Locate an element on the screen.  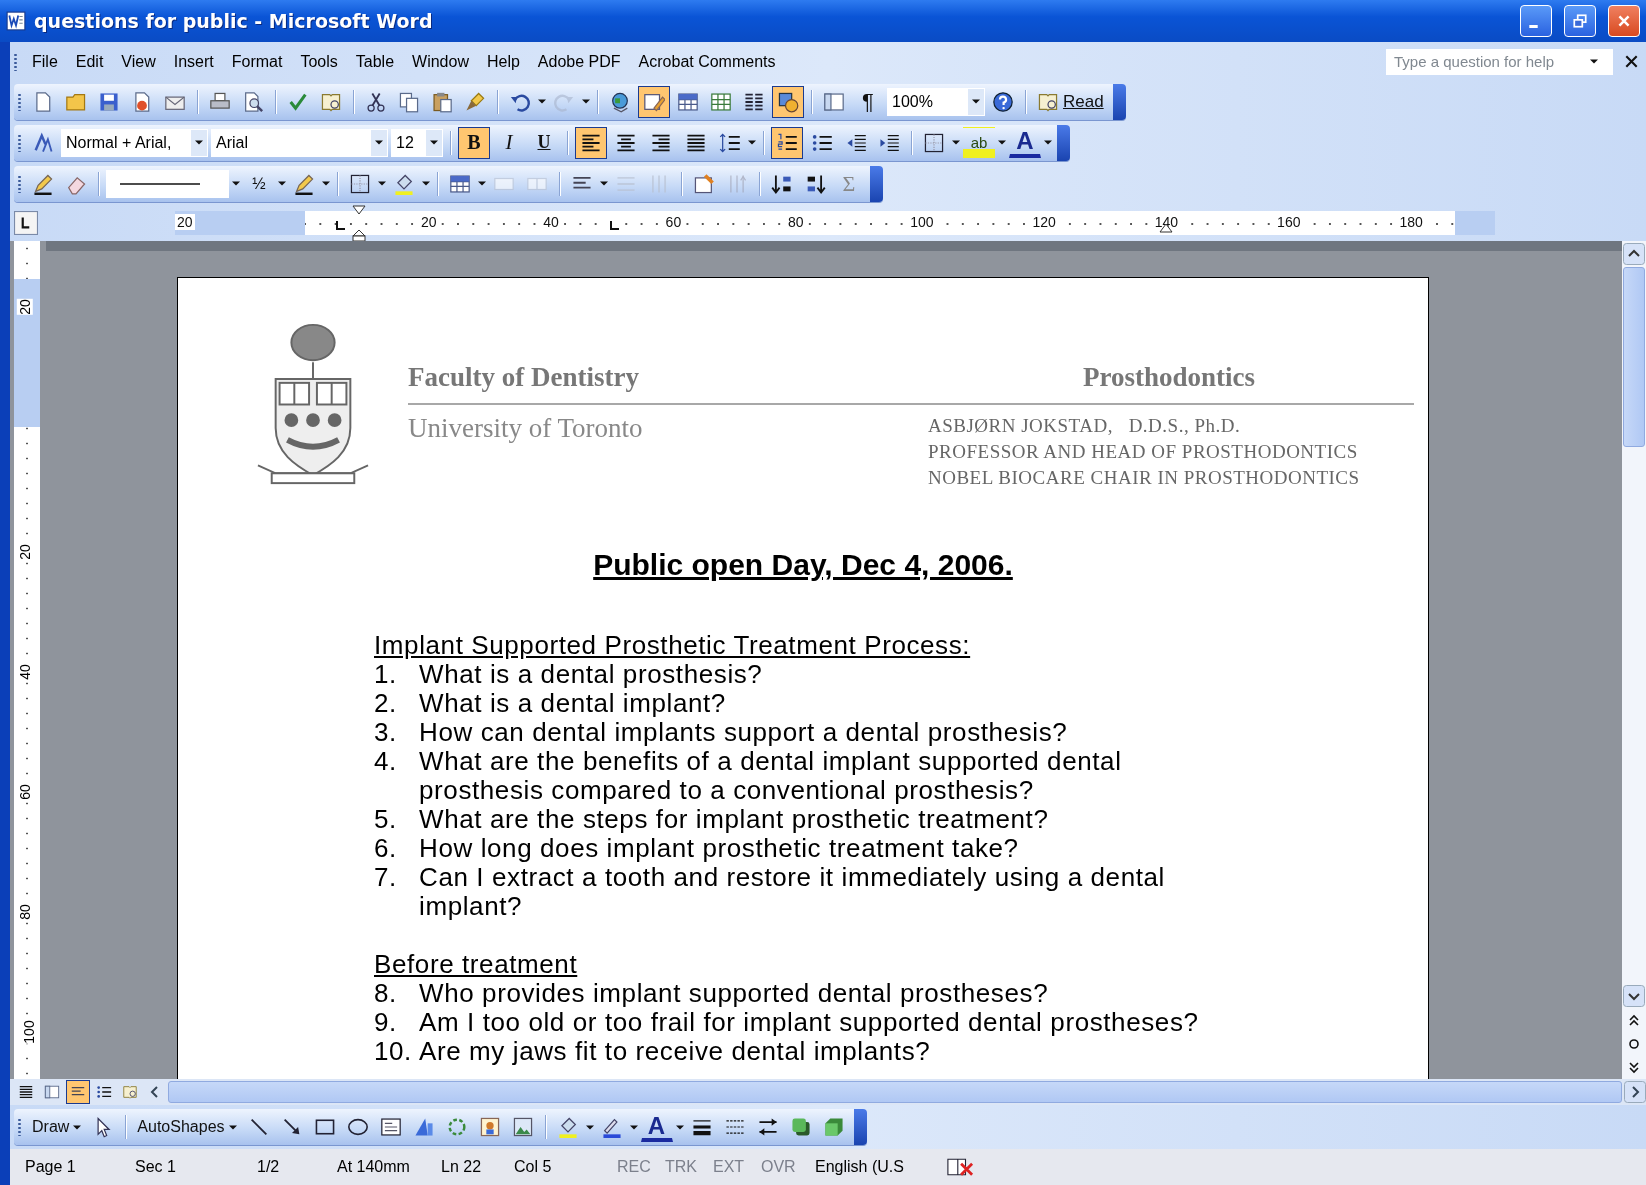
autoshapes-menu: AutoShapes is located at coordinates (187, 1127).